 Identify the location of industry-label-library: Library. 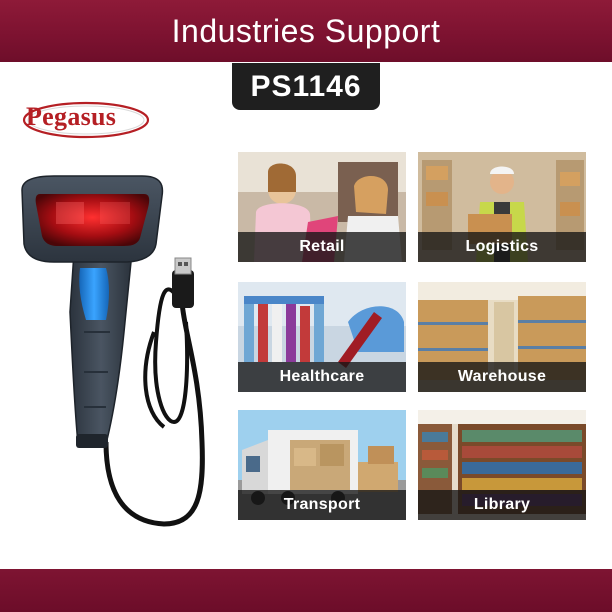
(502, 504).